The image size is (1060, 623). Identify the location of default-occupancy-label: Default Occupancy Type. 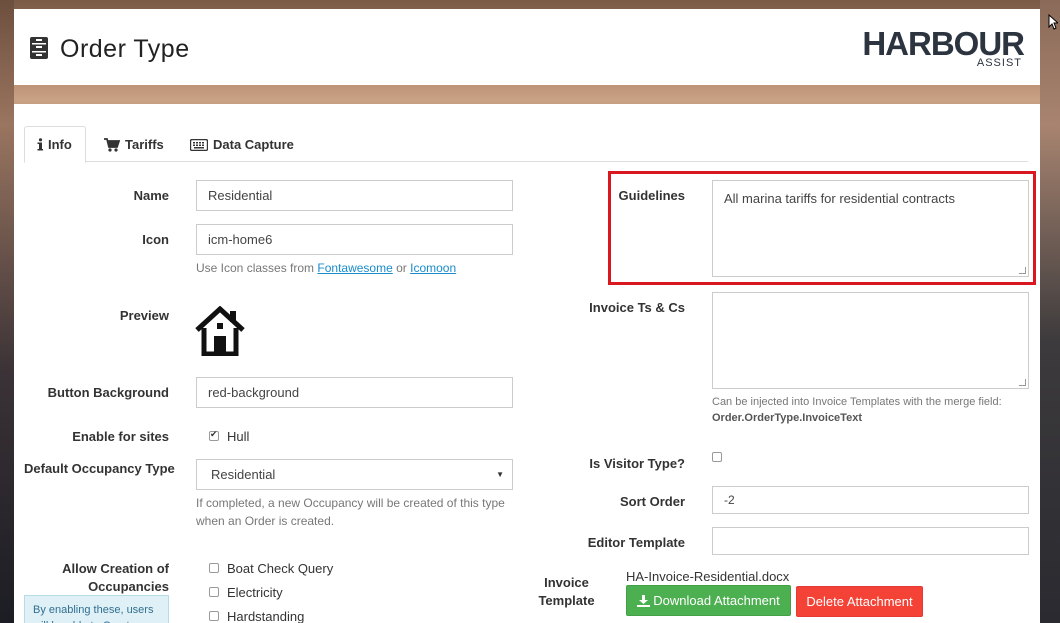
(99, 468).